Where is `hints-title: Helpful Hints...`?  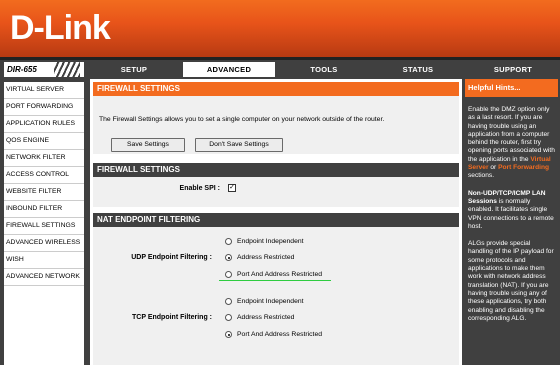
hints-title: Helpful Hints... is located at coordinates (511, 88).